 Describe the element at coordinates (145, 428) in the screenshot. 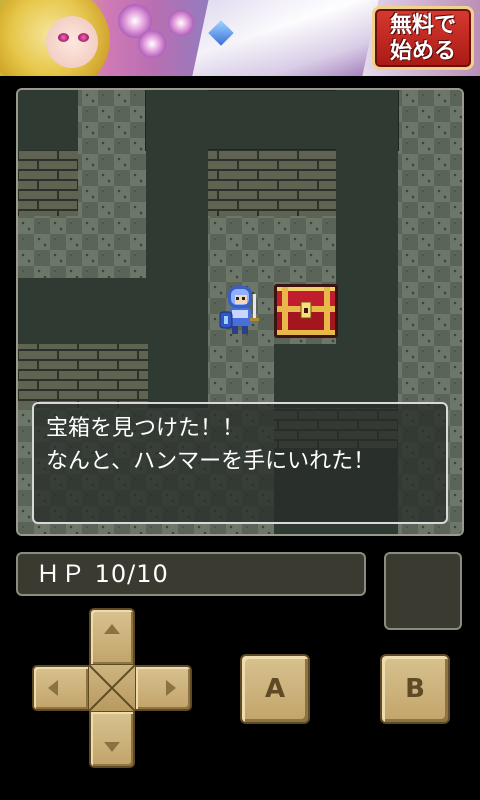

I see `message-line-1: 宝箱を見つけた！！` at that location.